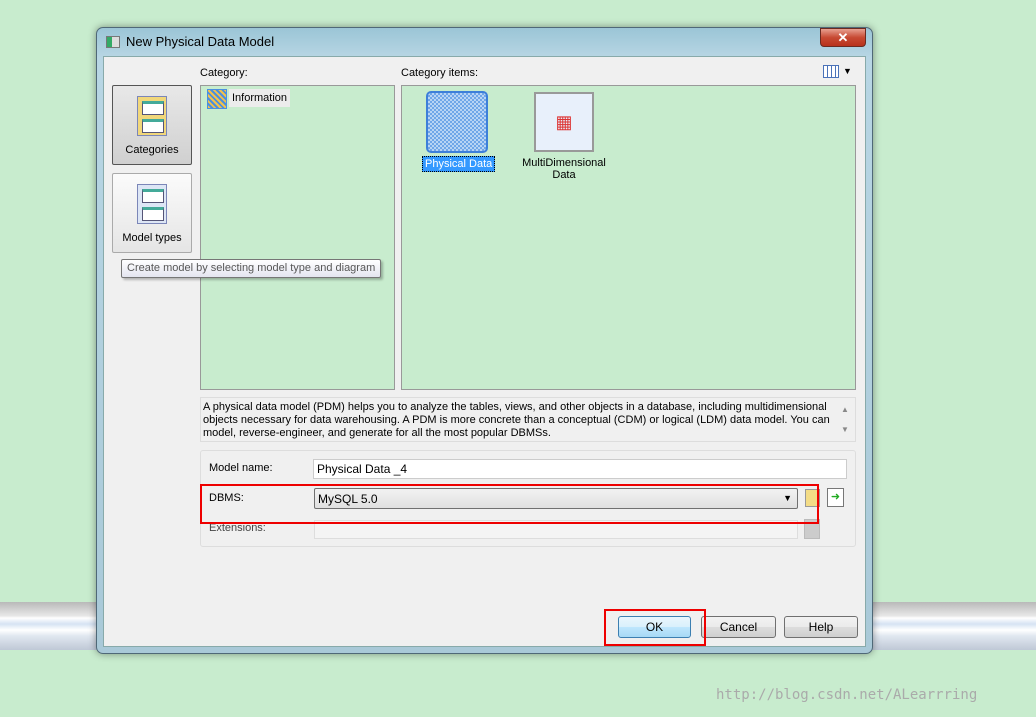  What do you see at coordinates (821, 627) in the screenshot?
I see `help-button: Help` at bounding box center [821, 627].